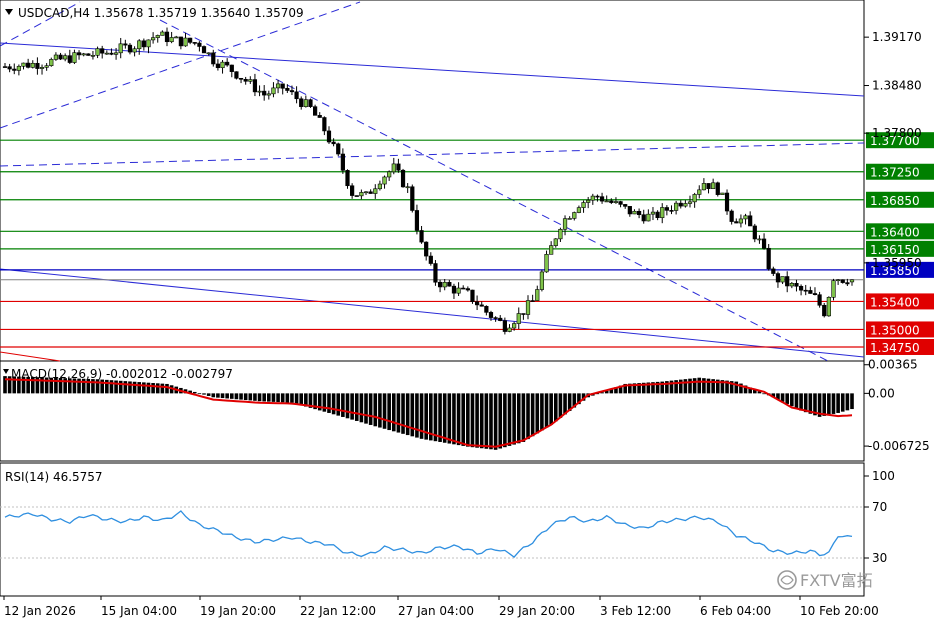 This screenshot has width=936, height=624. What do you see at coordinates (895, 330) in the screenshot?
I see `level-label: 1.35000` at bounding box center [895, 330].